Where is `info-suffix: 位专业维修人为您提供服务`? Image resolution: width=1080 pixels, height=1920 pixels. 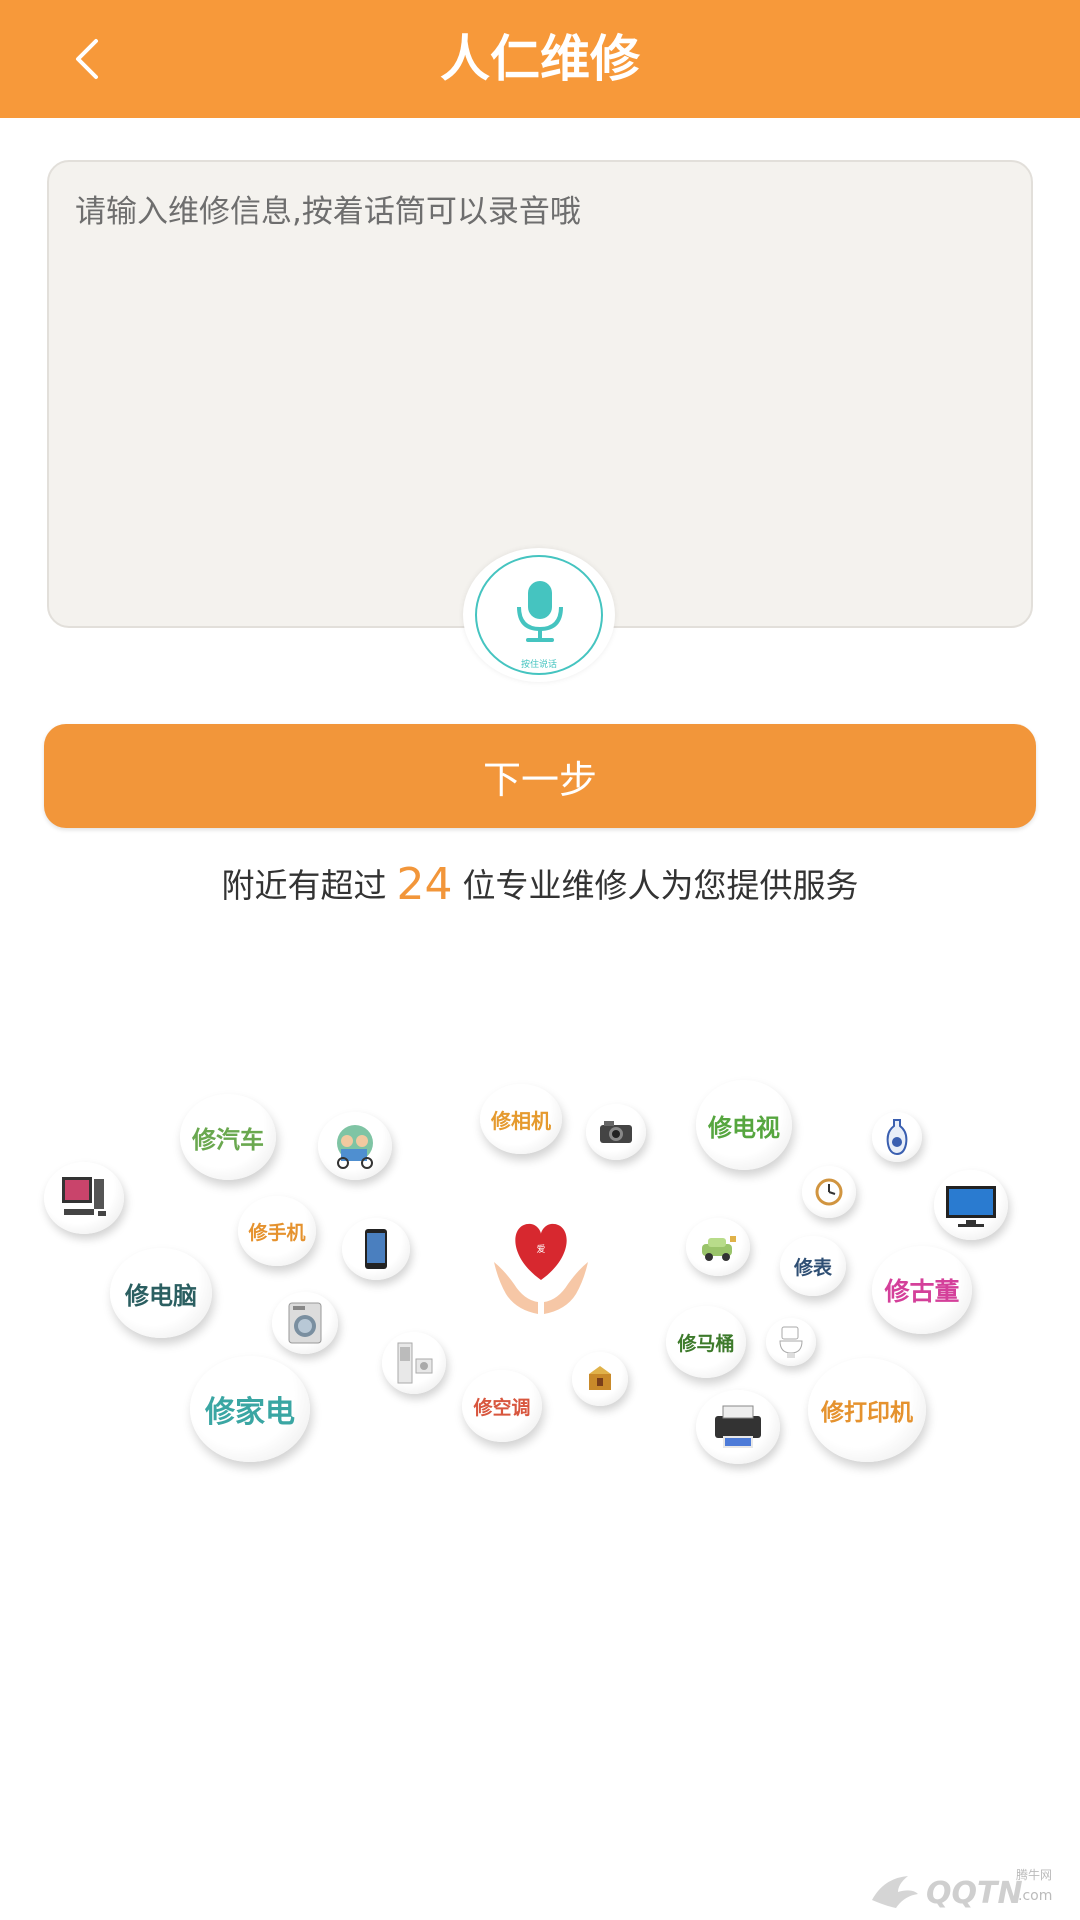
info-suffix: 位专业维修人为您提供服务 is located at coordinates (660, 885).